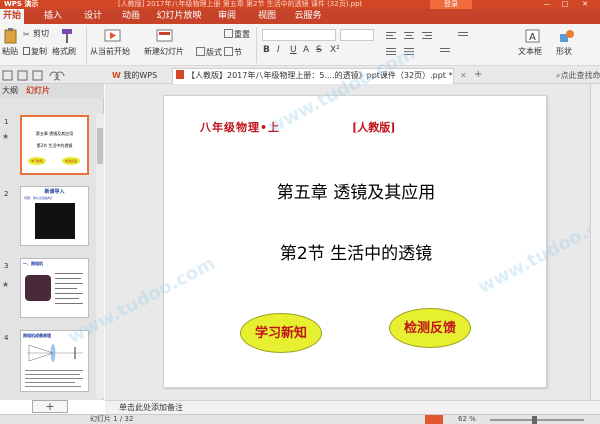 This screenshot has width=600, height=424. Describe the element at coordinates (100, 146) in the screenshot. I see `scrollbar-thumb` at that location.